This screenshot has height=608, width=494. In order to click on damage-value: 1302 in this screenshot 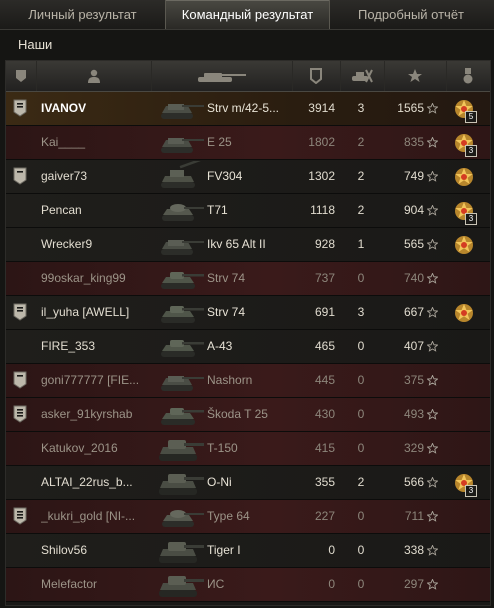, I will do `click(321, 176)`.